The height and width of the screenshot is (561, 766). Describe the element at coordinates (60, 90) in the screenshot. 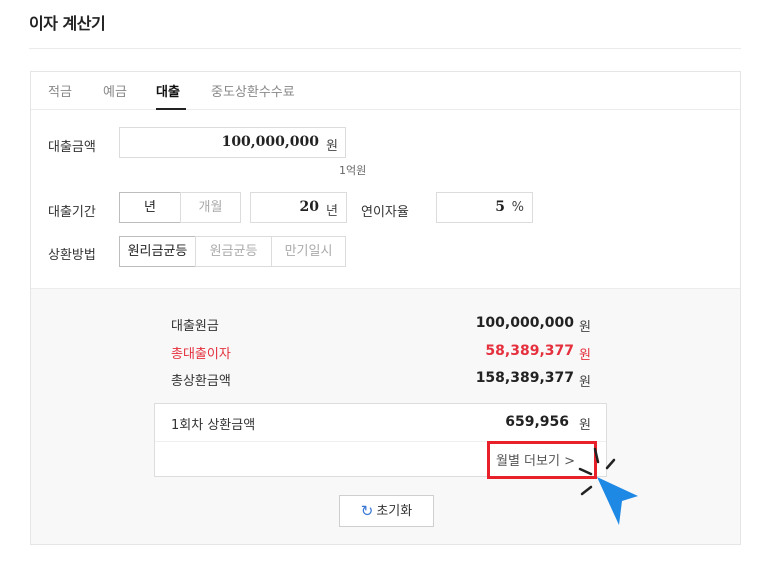

I see `tab-savings: 적금` at that location.